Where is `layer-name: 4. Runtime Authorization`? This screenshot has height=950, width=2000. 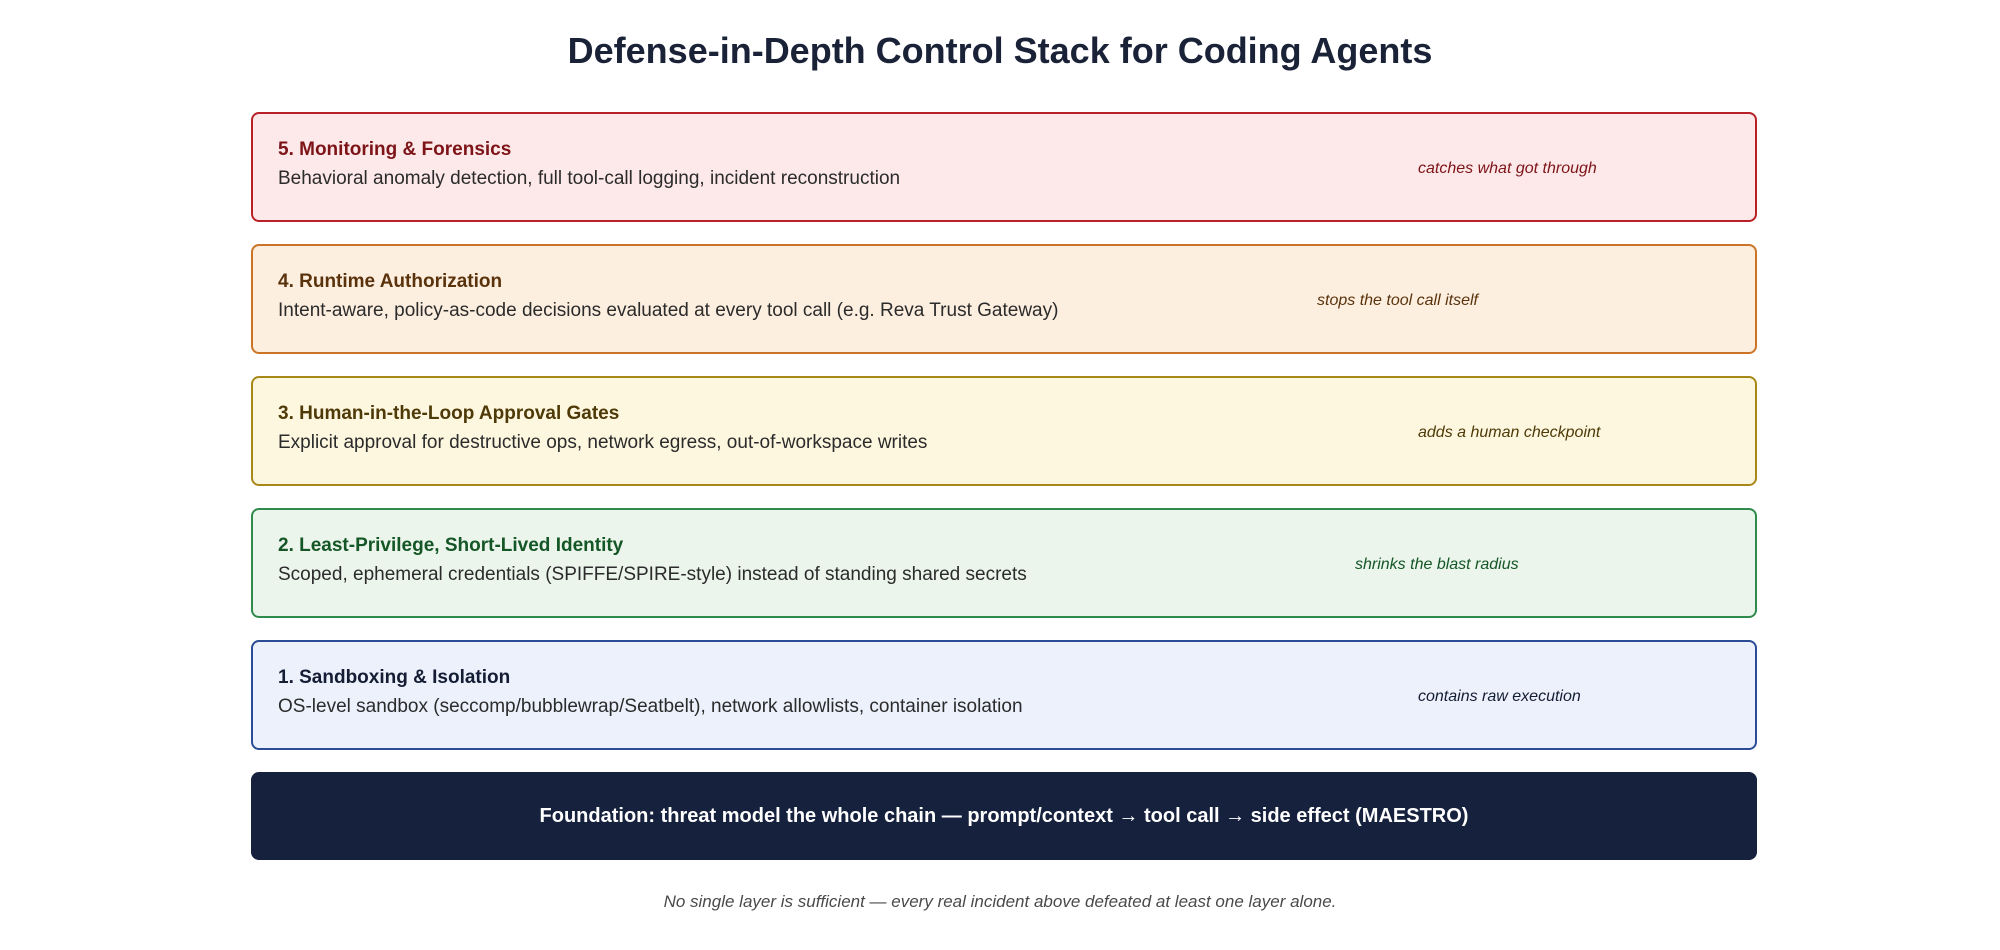
layer-name: 4. Runtime Authorization is located at coordinates (390, 281).